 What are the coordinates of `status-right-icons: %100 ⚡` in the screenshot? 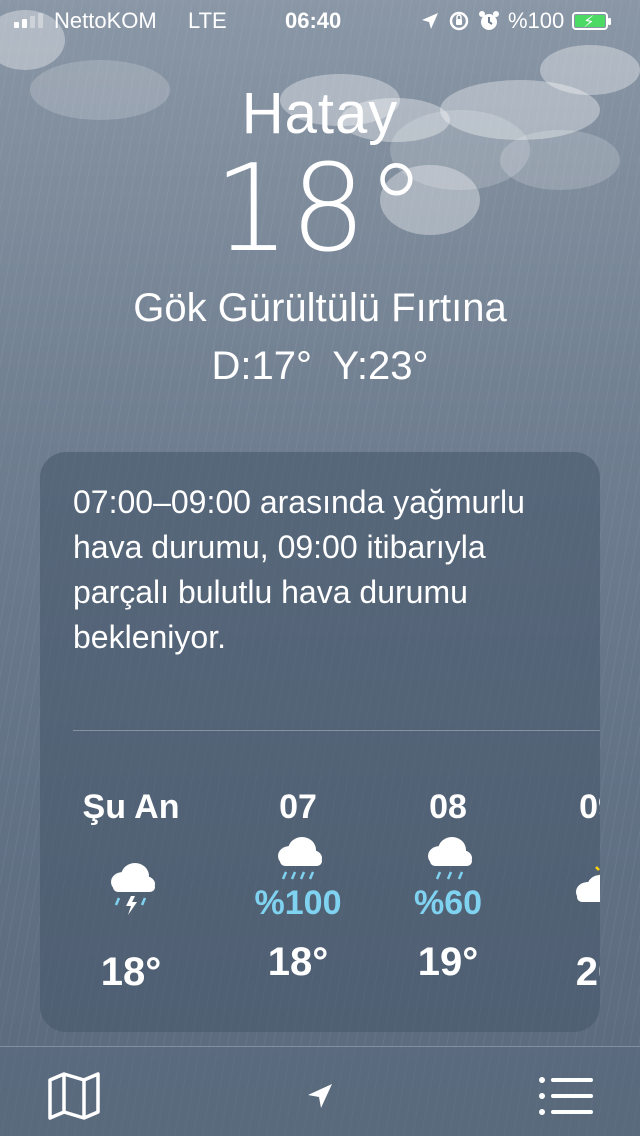 It's located at (516, 21).